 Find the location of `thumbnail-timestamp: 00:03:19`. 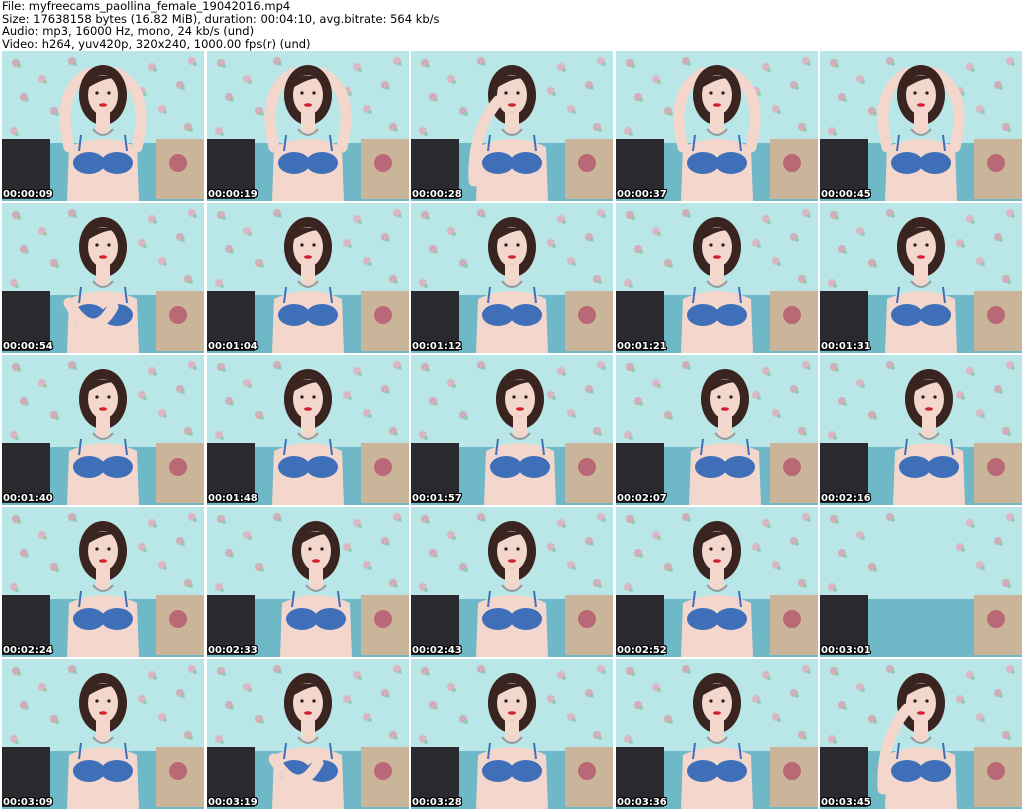

thumbnail-timestamp: 00:03:19 is located at coordinates (233, 802).